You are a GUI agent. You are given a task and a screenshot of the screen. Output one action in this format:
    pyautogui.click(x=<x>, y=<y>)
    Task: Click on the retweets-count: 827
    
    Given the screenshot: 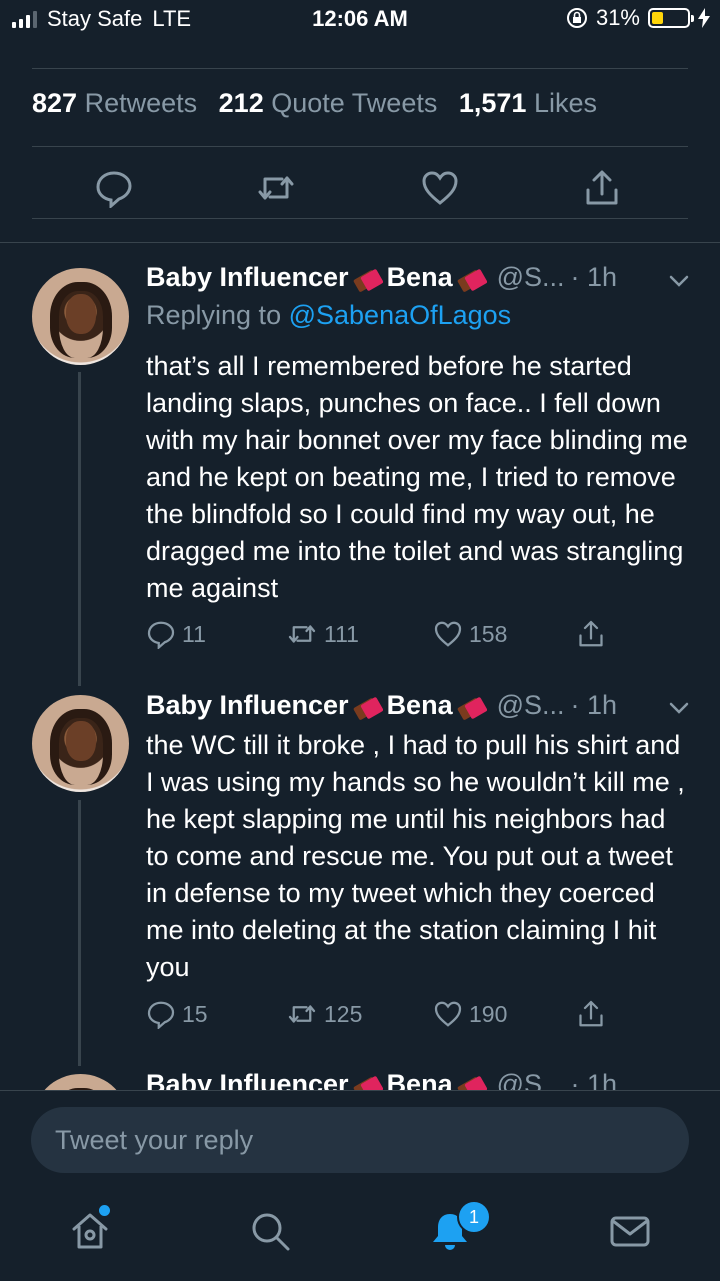 What is the action you would take?
    pyautogui.click(x=54, y=103)
    